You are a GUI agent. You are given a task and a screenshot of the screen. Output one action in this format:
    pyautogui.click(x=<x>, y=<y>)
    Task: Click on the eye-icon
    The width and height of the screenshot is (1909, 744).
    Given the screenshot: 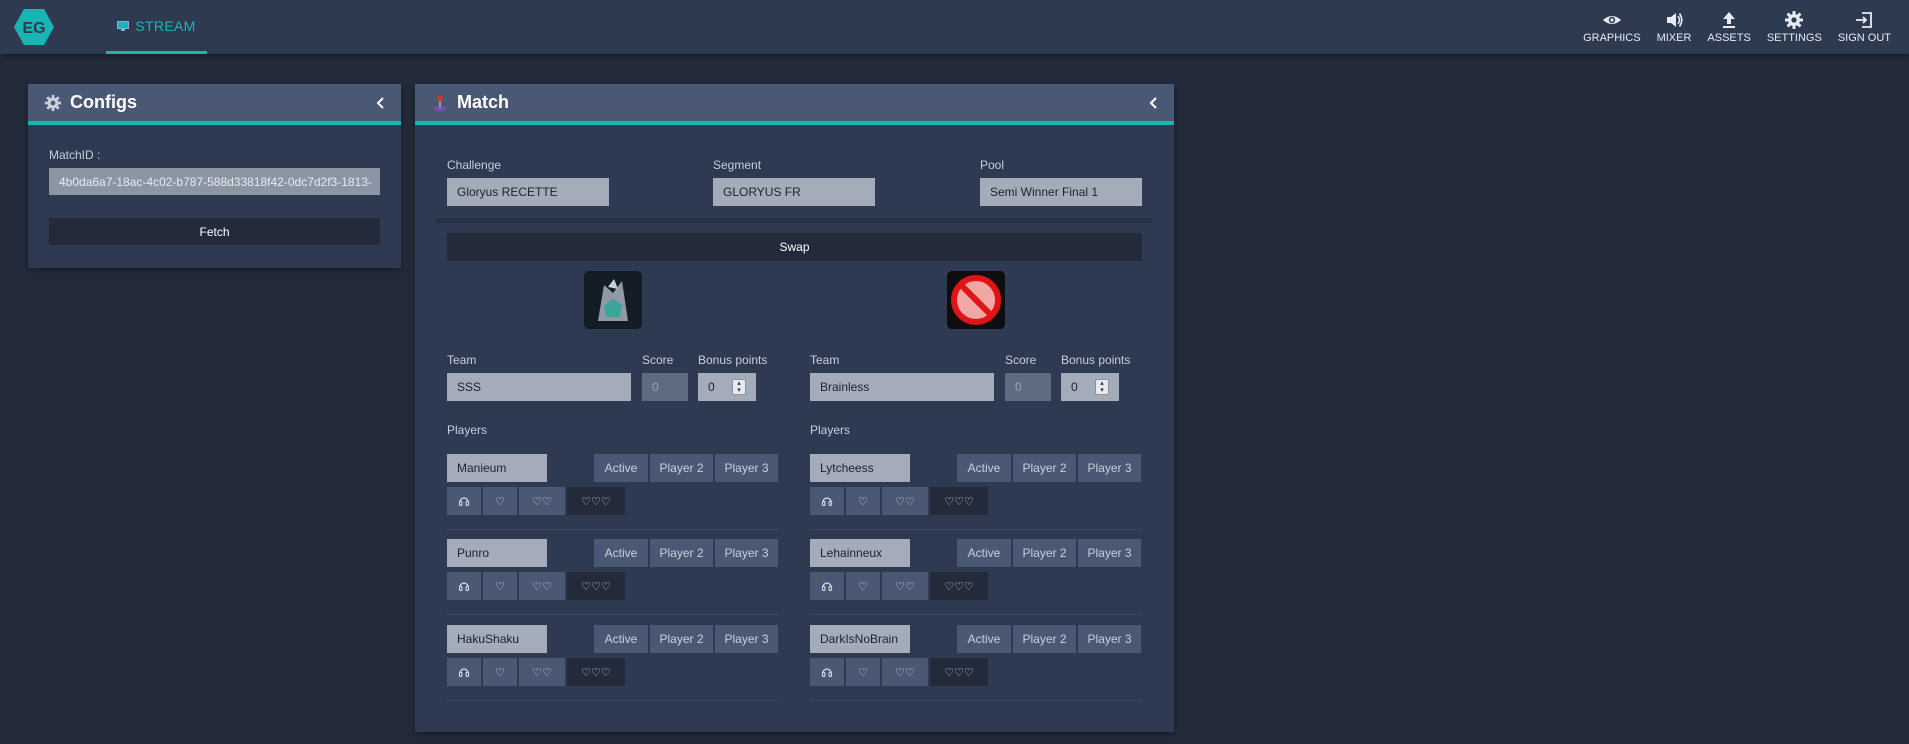 What is the action you would take?
    pyautogui.click(x=1611, y=20)
    